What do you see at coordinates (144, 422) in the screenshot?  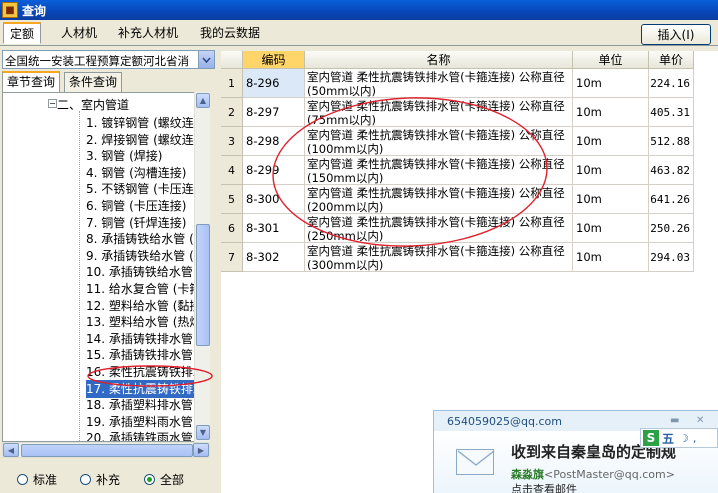 I see `tree-item: 19. 承插塑料雨水管 (` at bounding box center [144, 422].